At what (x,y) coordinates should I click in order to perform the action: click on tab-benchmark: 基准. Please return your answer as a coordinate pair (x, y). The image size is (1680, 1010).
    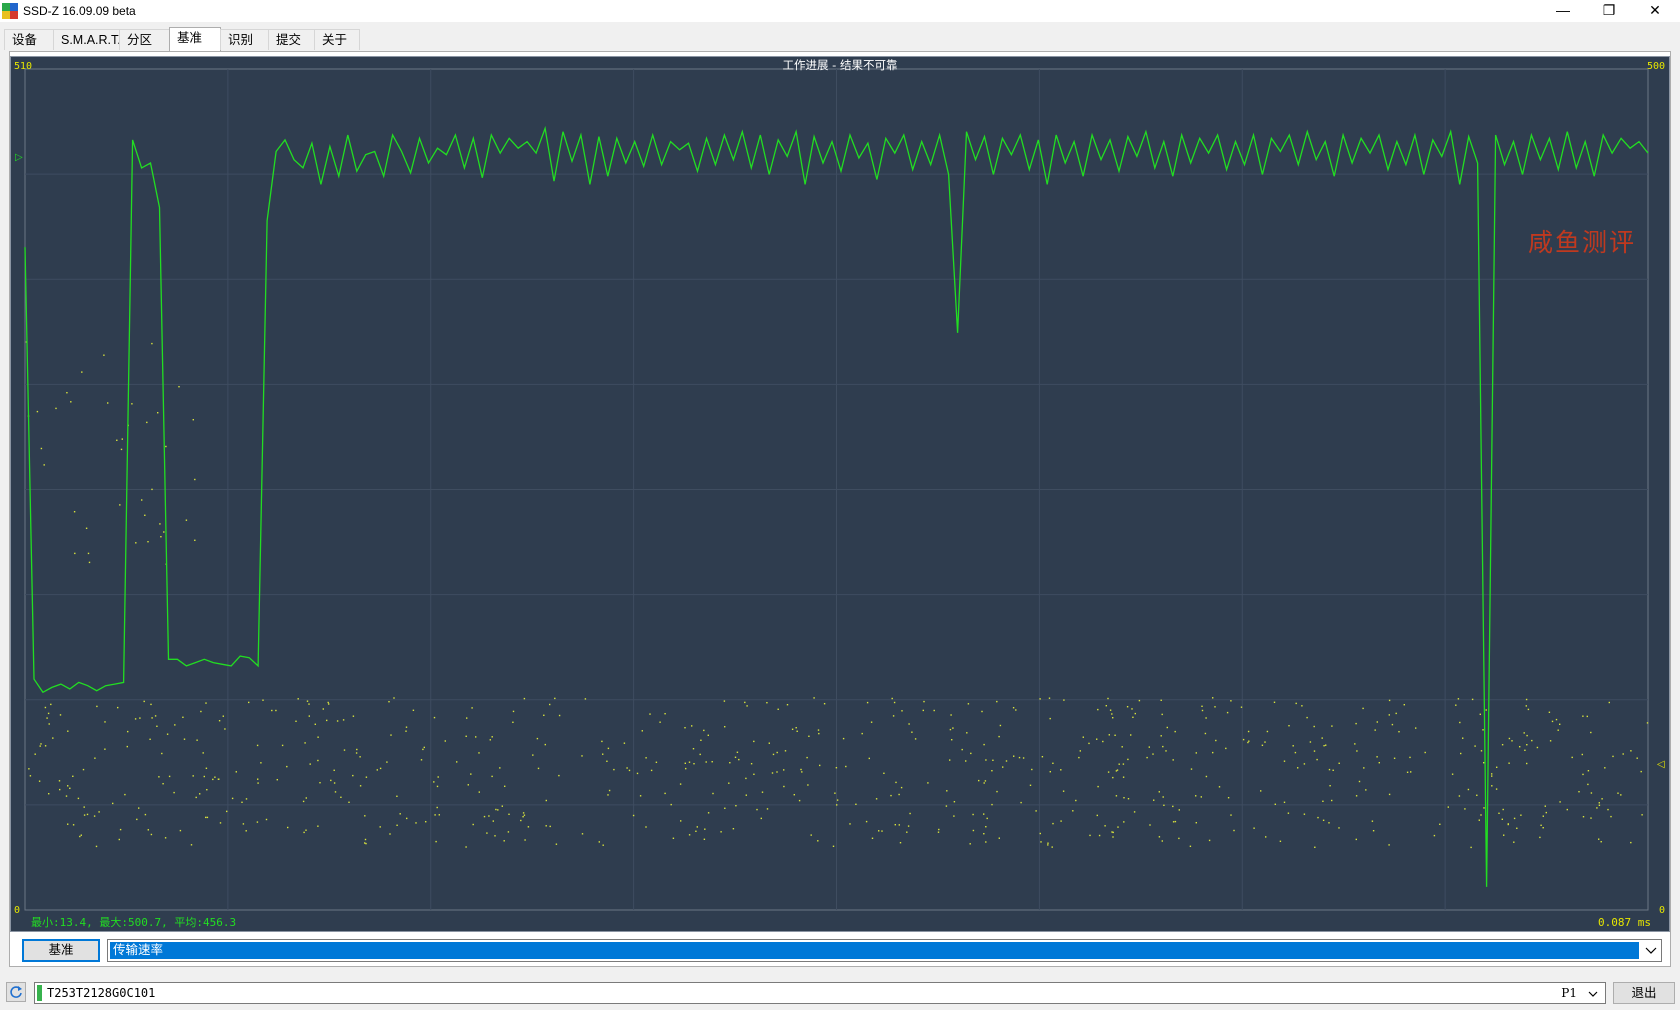
    Looking at the image, I should click on (195, 39).